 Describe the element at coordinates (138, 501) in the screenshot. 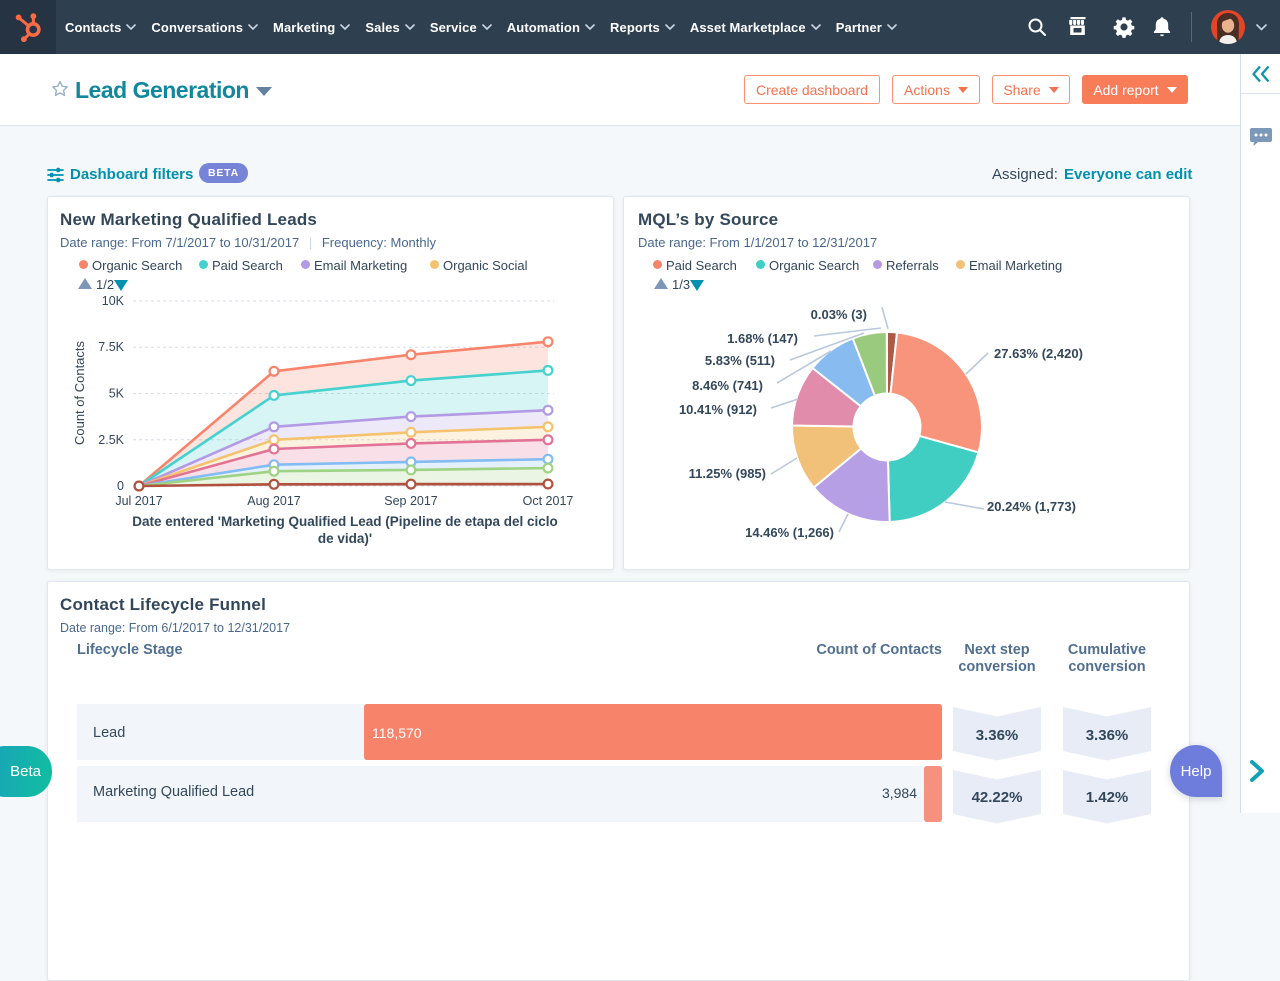

I see `svg-text: Jul 2017` at that location.